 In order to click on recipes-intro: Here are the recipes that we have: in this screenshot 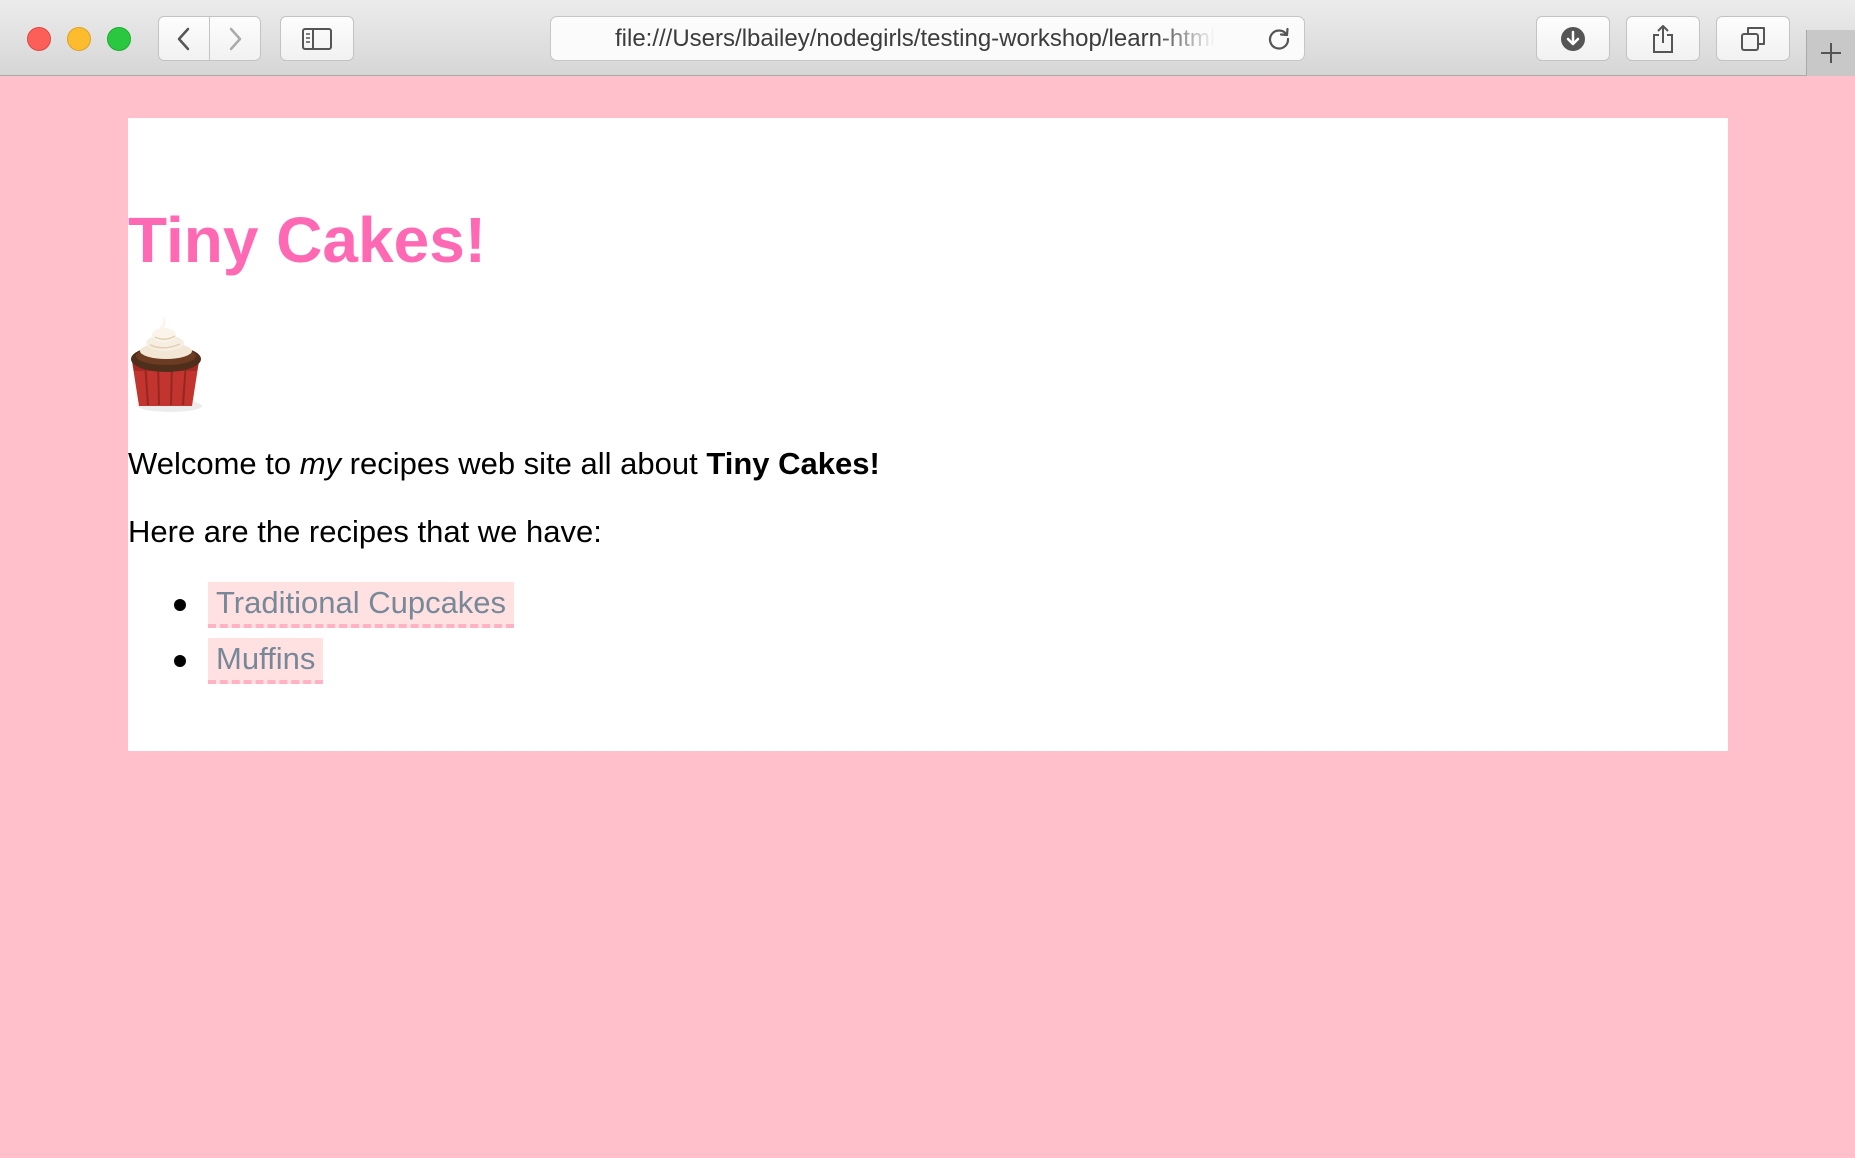, I will do `click(365, 531)`.